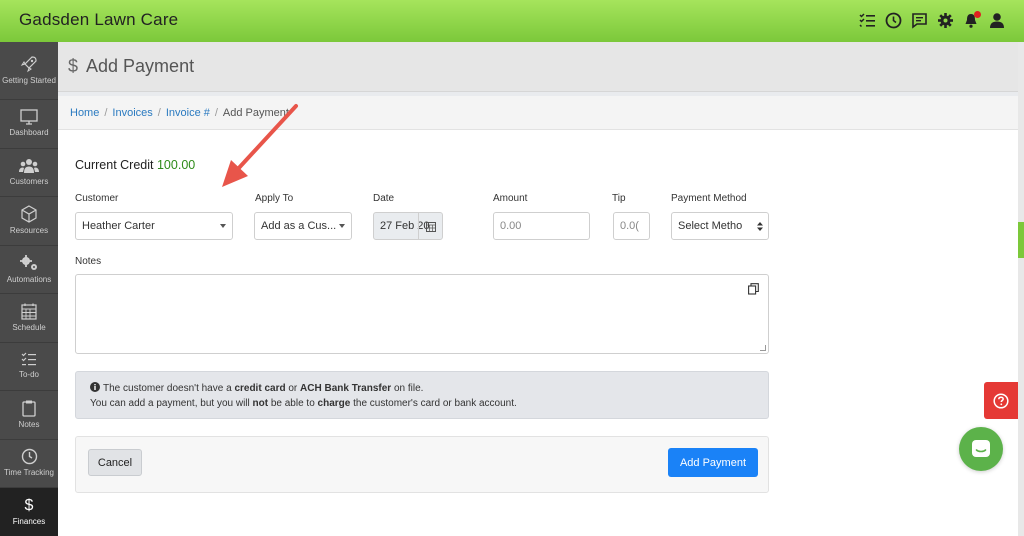 This screenshot has height=536, width=1024. What do you see at coordinates (95, 387) in the screenshot?
I see `info-icon` at bounding box center [95, 387].